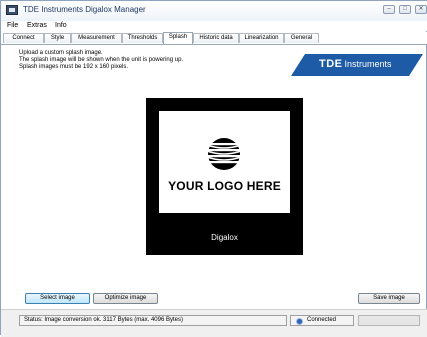  Describe the element at coordinates (261, 38) in the screenshot. I see `tab-linearization: Linearization` at that location.